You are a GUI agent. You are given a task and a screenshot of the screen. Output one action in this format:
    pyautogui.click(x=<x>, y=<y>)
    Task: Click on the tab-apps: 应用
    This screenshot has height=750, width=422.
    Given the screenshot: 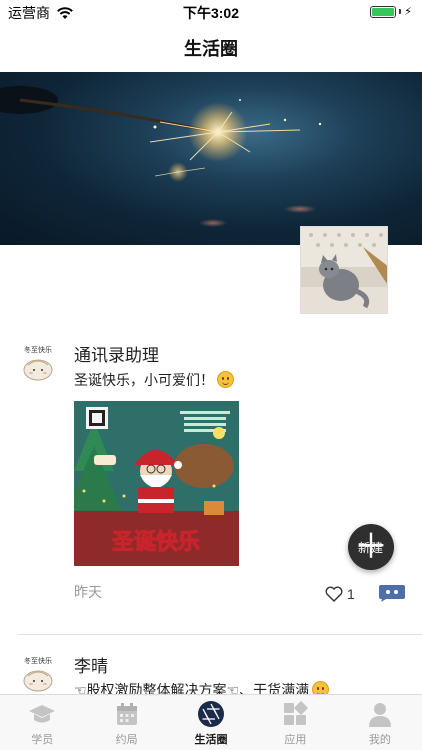 What is the action you would take?
    pyautogui.click(x=295, y=722)
    